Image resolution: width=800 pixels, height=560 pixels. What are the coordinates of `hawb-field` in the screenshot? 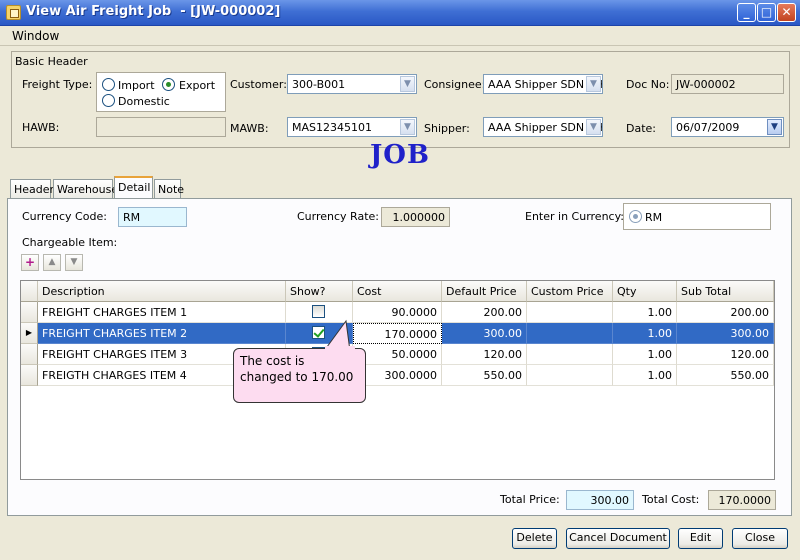 It's located at (161, 127).